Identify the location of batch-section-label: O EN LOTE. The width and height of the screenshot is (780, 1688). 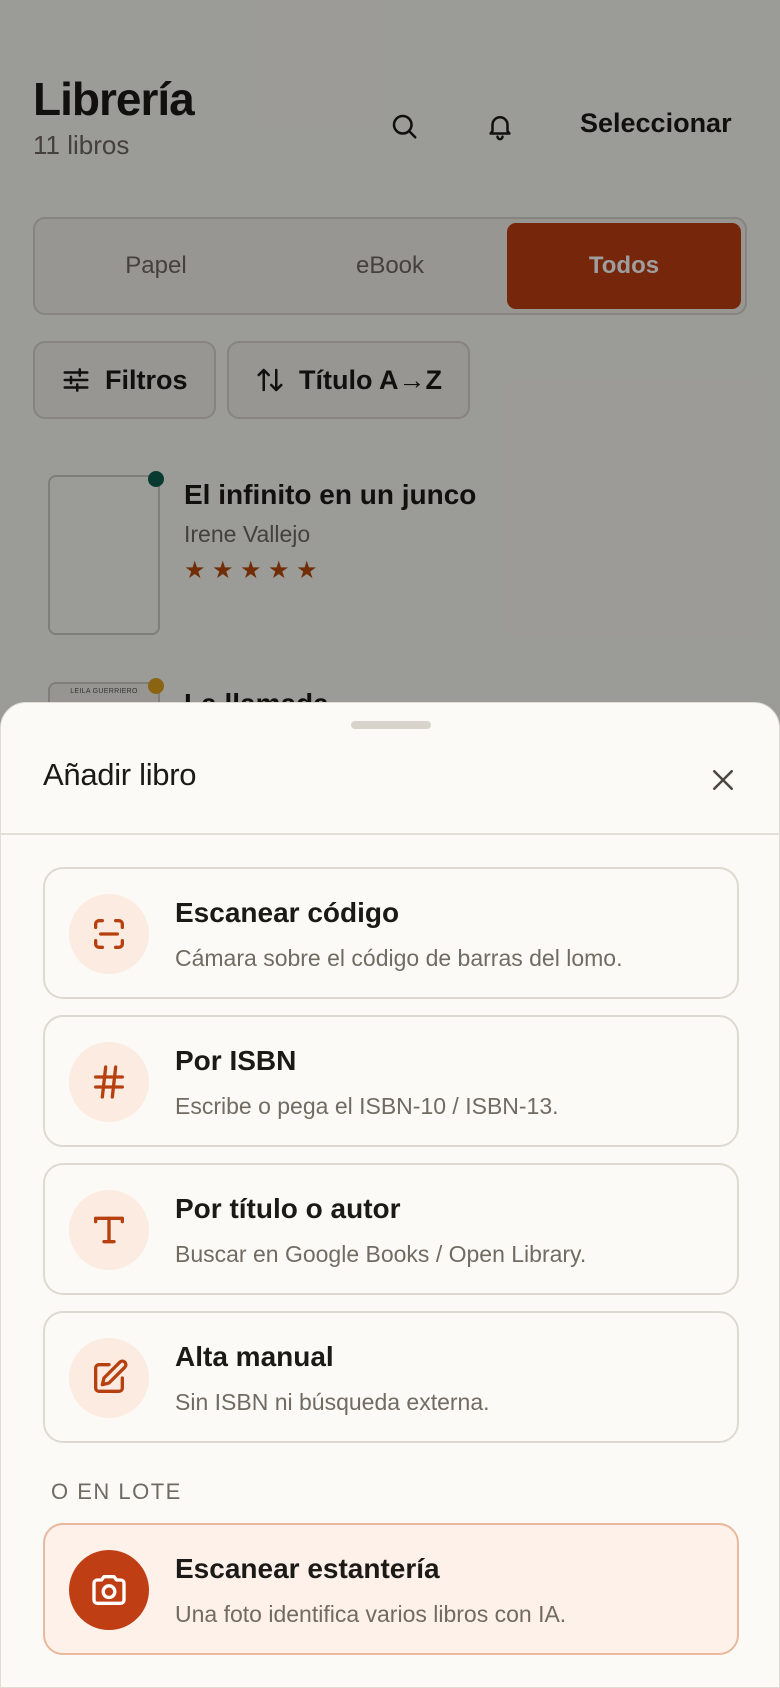
(116, 1491).